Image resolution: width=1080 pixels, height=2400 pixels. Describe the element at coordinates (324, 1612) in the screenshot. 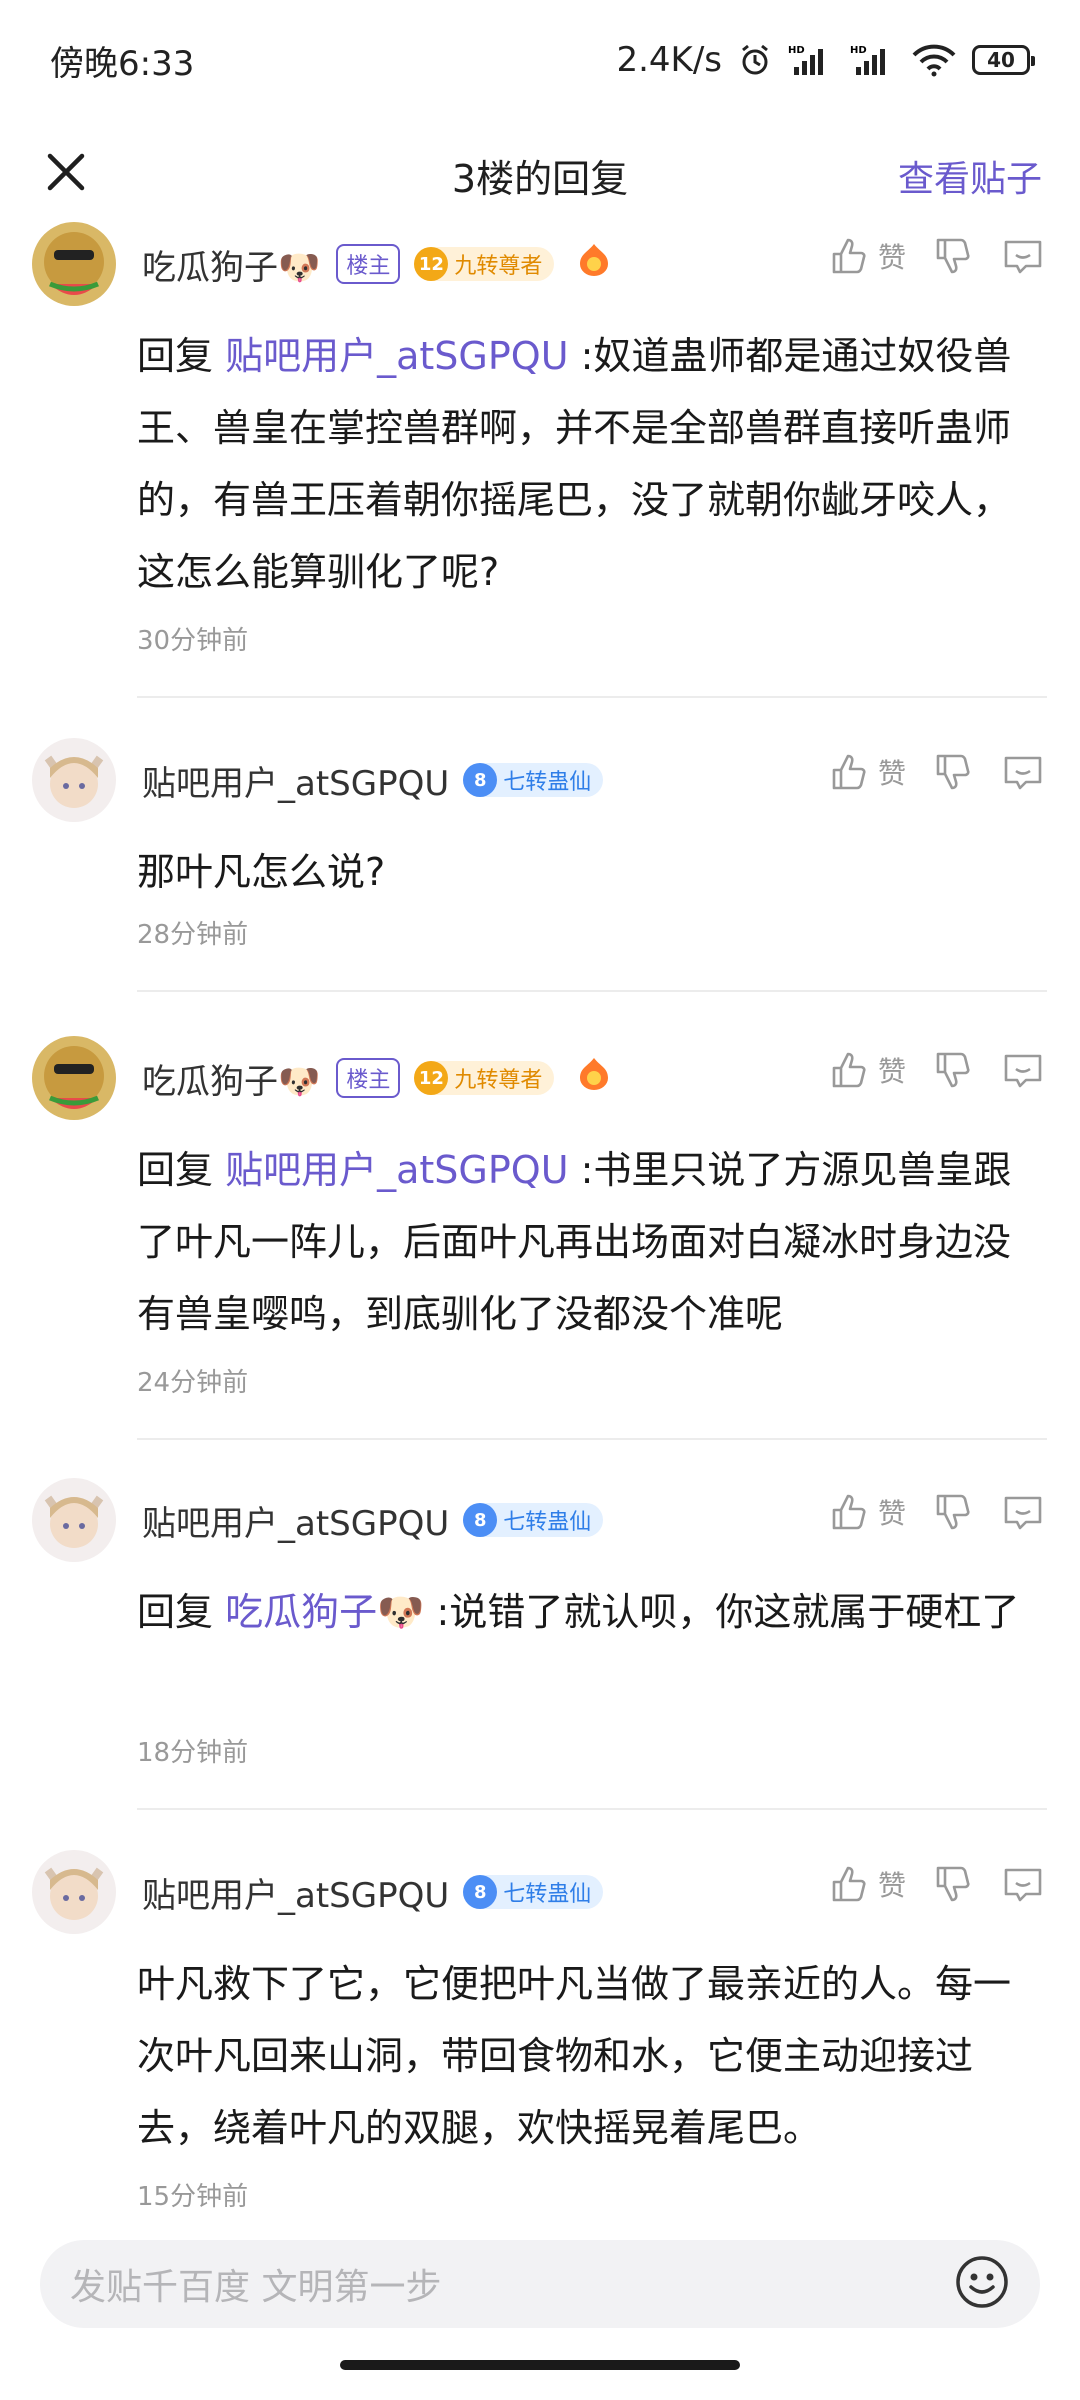

I see `mention-link: 吃瓜狗子🐶` at that location.